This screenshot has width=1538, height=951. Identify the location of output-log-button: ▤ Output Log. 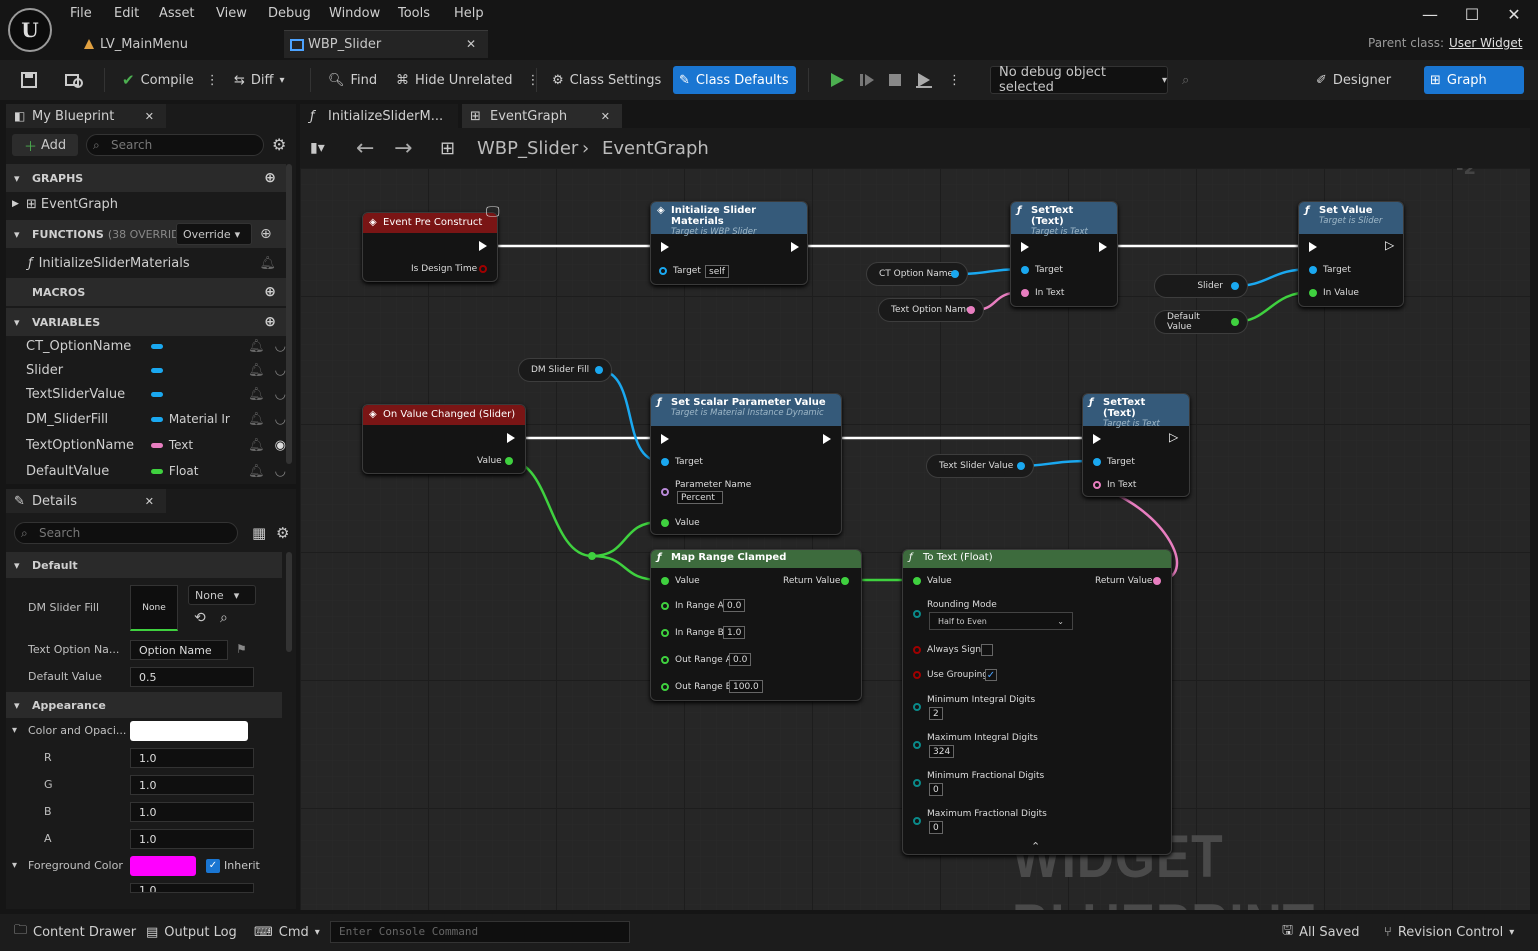
(191, 932).